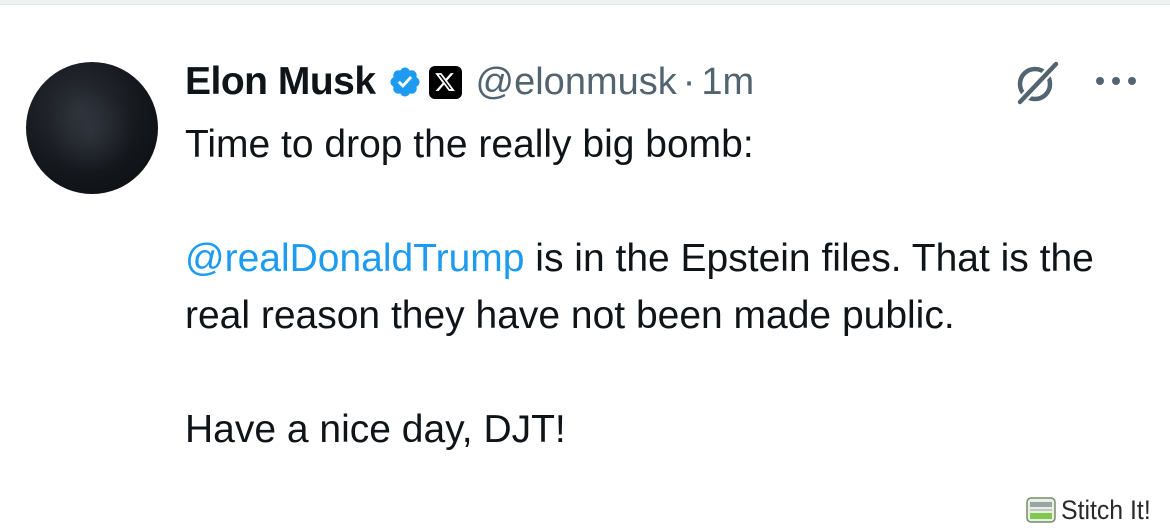 The width and height of the screenshot is (1170, 531). What do you see at coordinates (1106, 509) in the screenshot?
I see `stitch-watermark-label: Stitch It!` at bounding box center [1106, 509].